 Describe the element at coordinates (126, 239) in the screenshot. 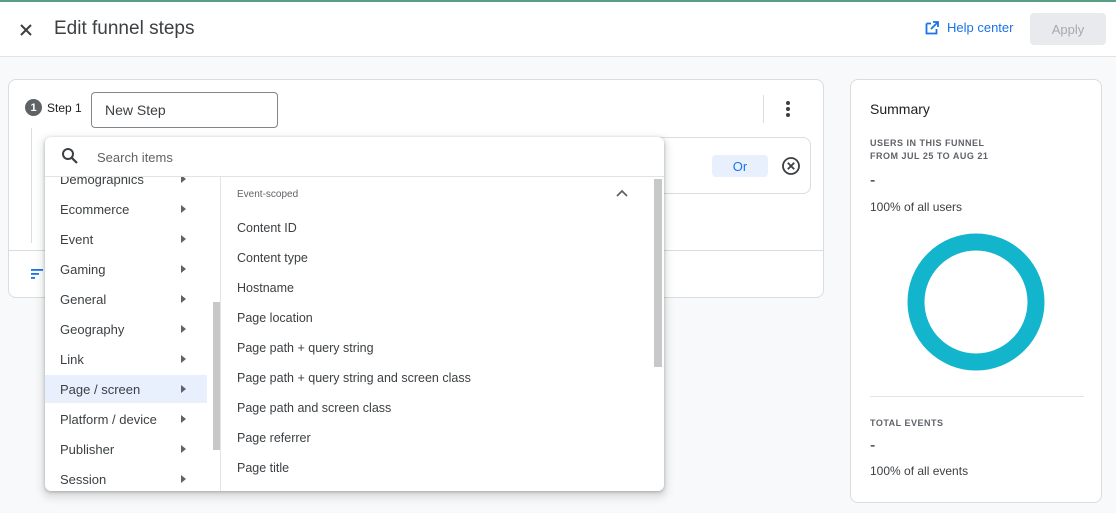

I see `category-item: Event` at that location.